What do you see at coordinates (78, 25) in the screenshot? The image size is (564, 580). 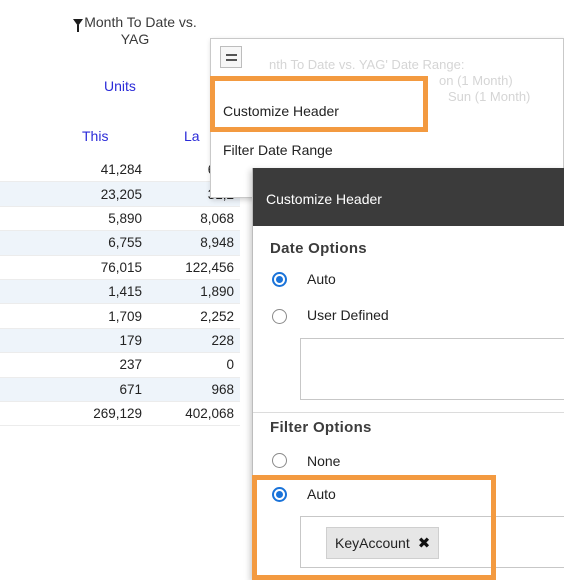 I see `filter-icon` at bounding box center [78, 25].